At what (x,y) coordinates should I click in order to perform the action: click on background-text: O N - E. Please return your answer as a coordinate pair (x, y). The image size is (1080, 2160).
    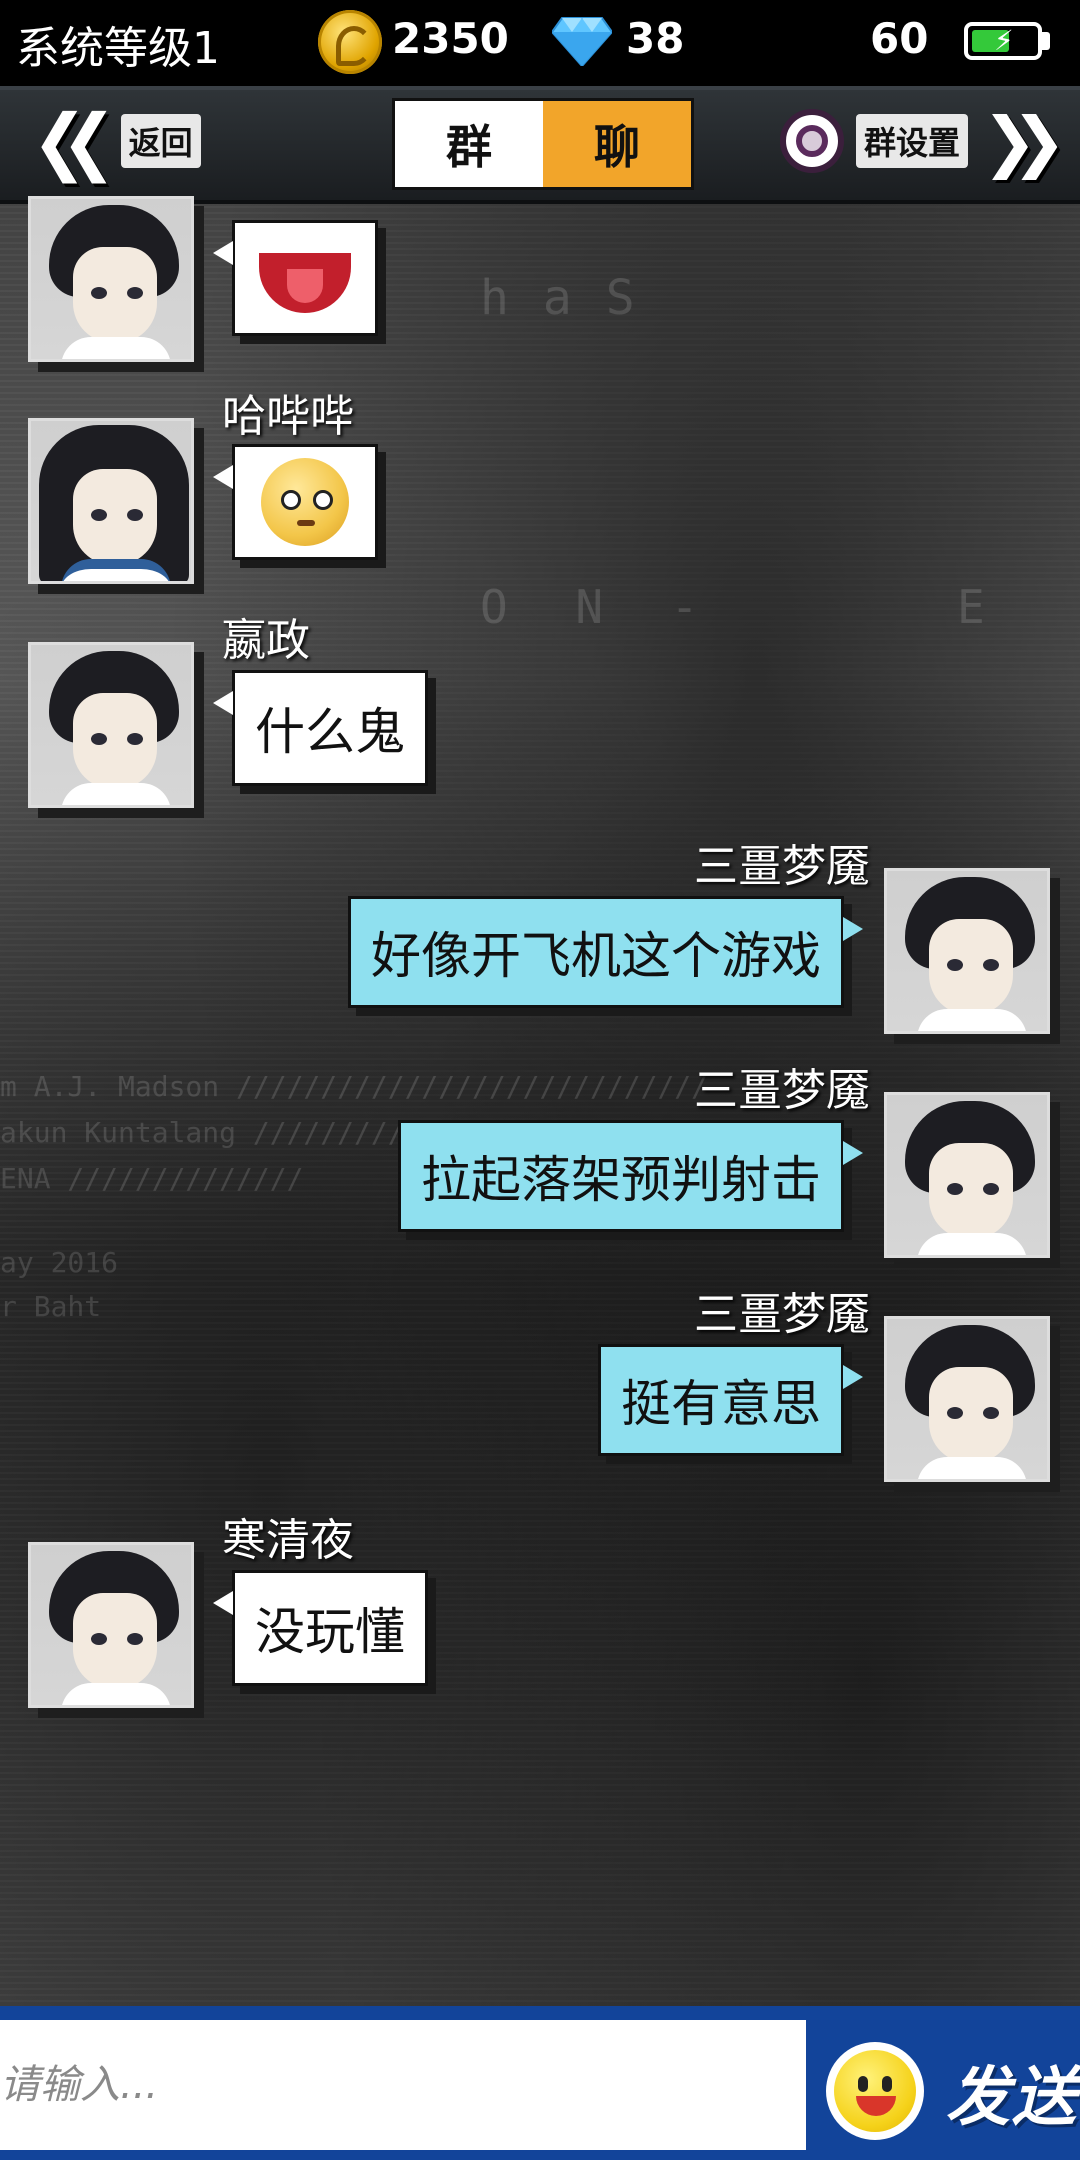
    Looking at the image, I should click on (742, 607).